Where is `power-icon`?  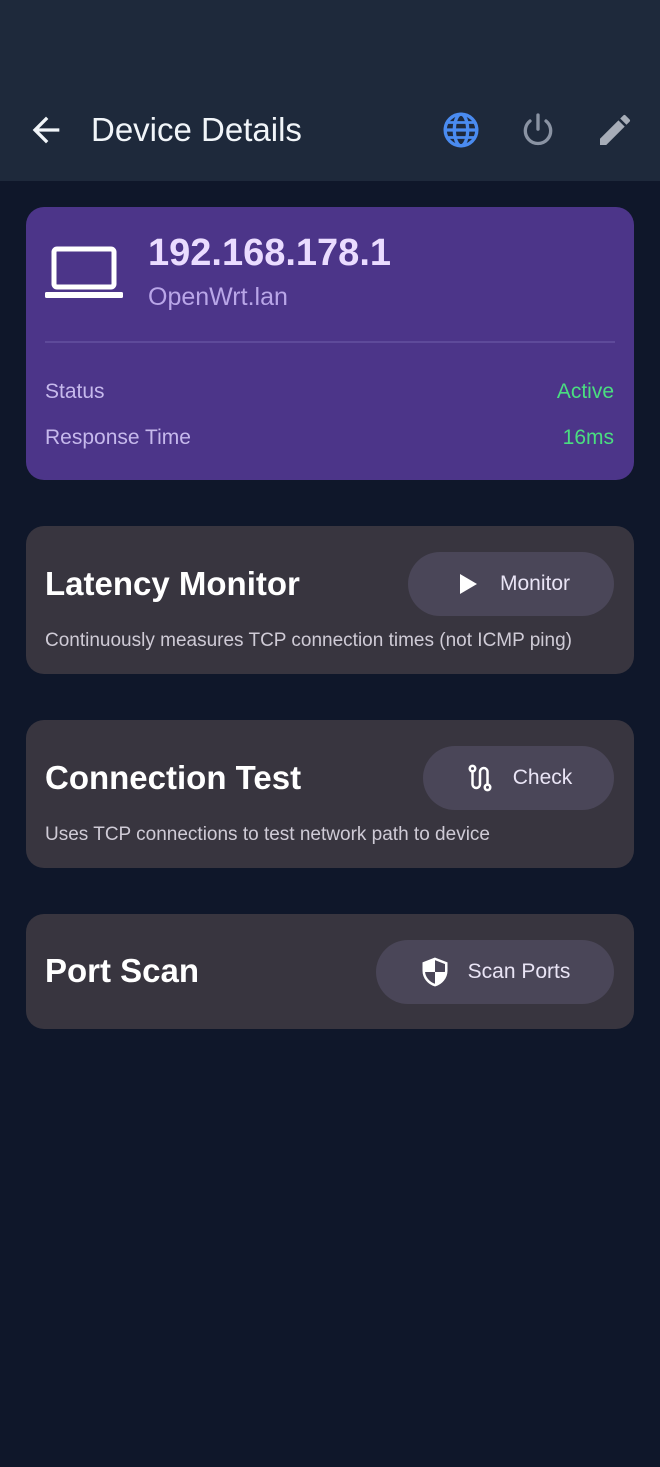 power-icon is located at coordinates (538, 129).